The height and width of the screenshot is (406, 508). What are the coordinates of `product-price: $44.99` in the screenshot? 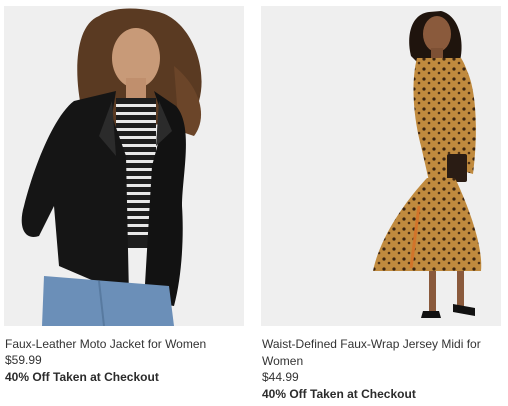 It's located at (280, 377).